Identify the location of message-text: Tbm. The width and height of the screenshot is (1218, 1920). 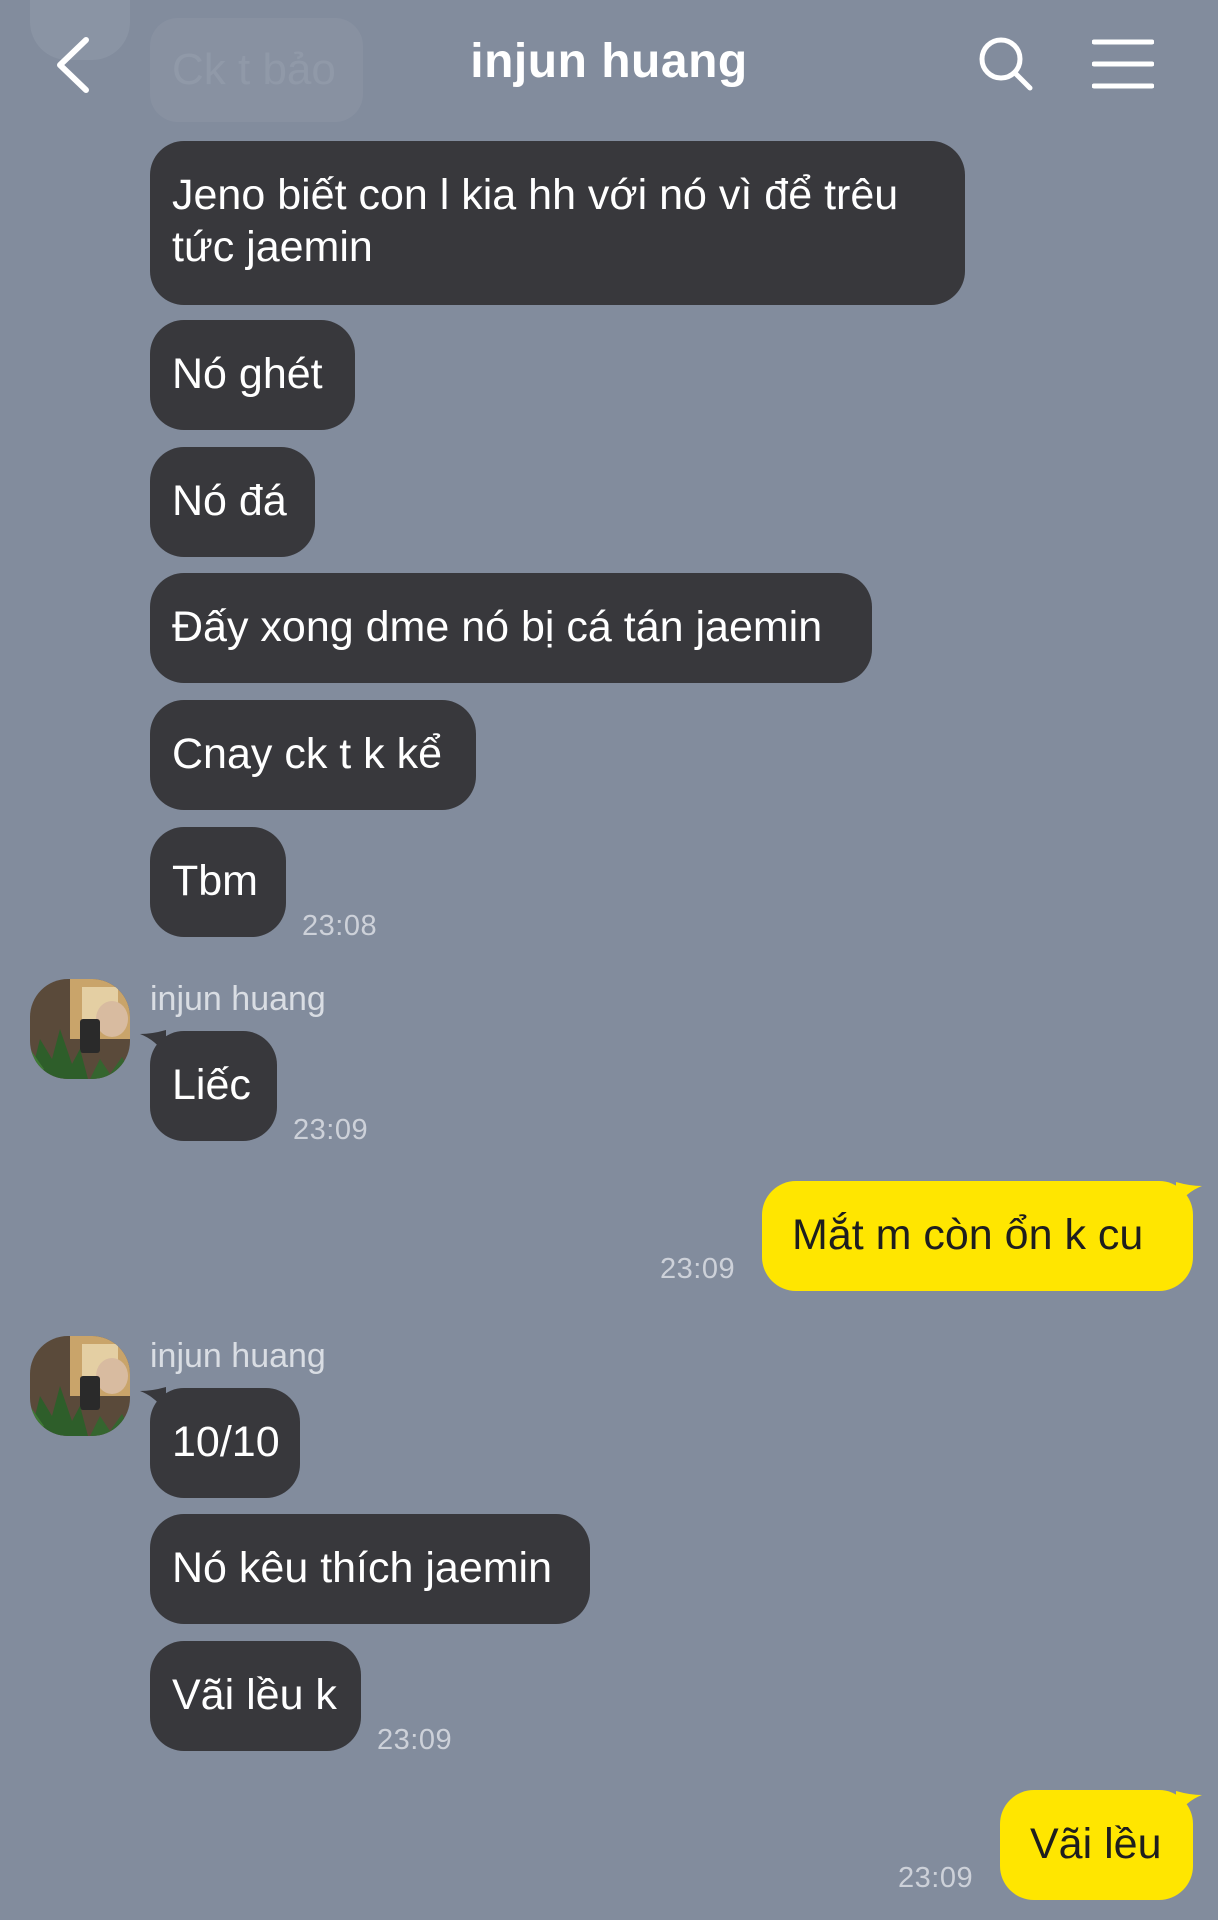
(215, 881).